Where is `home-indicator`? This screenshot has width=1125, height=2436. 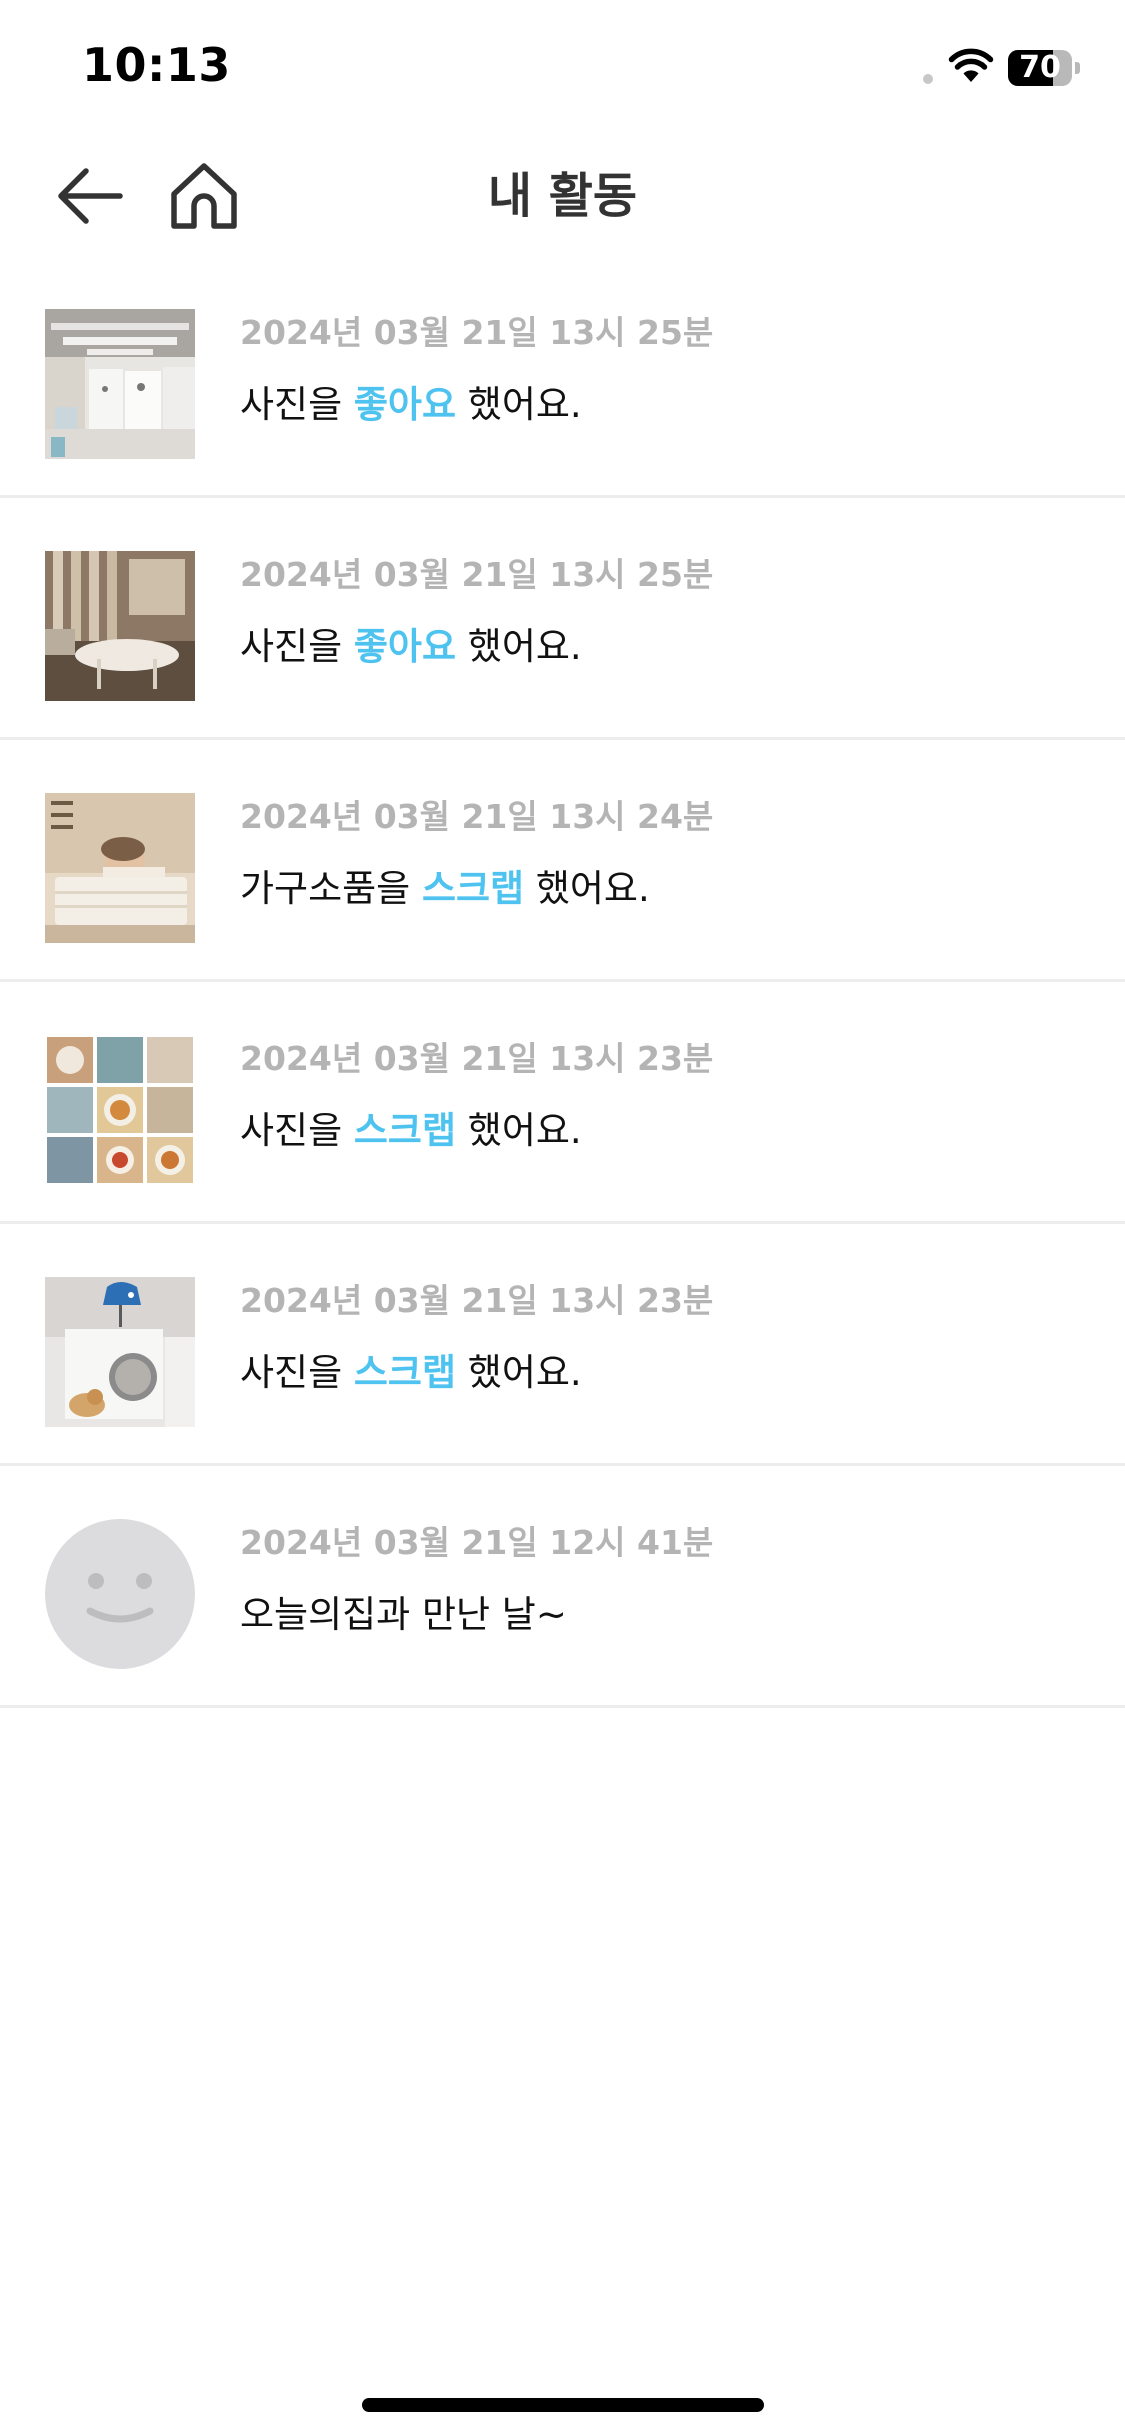 home-indicator is located at coordinates (563, 2405).